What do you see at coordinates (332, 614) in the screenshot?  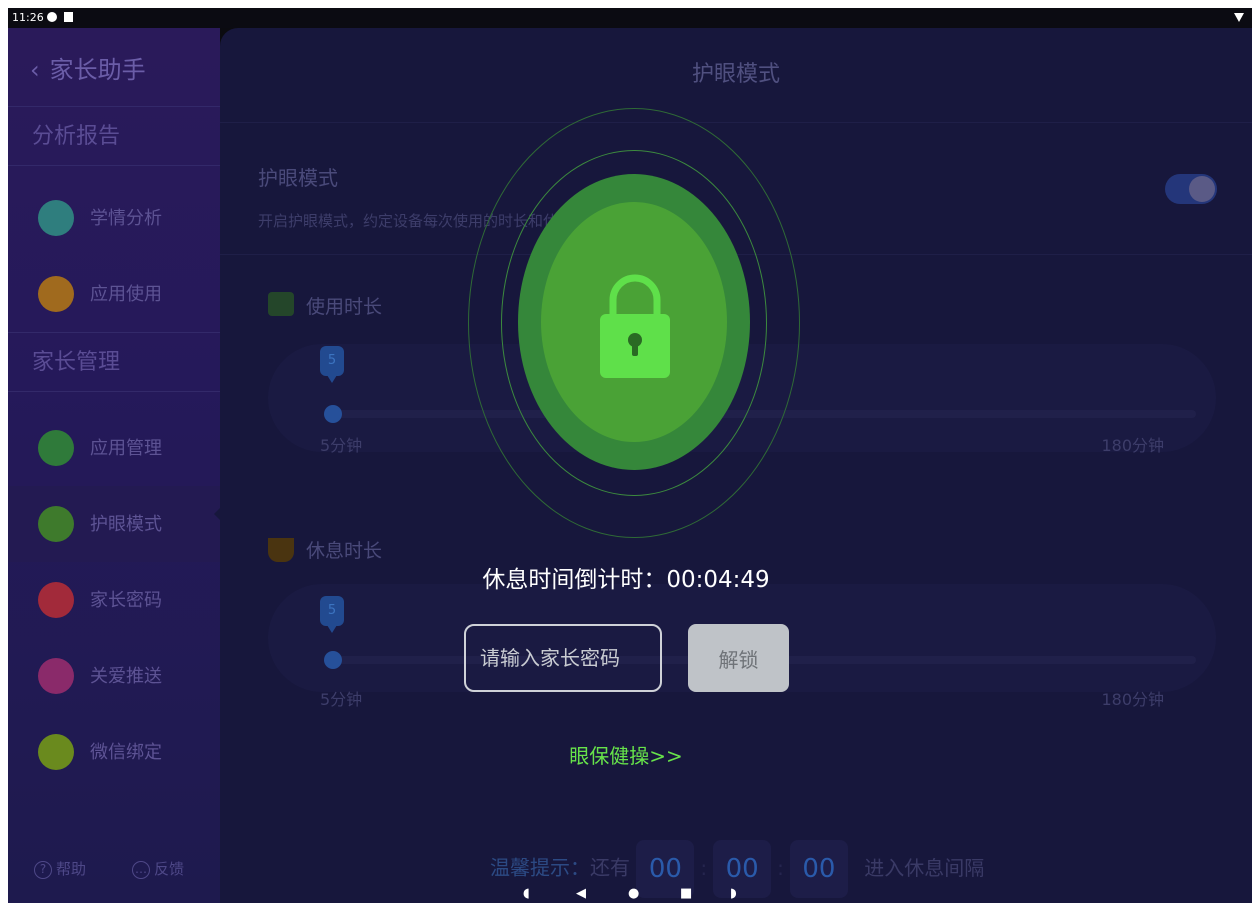 I see `rest-value-bubble: 5` at bounding box center [332, 614].